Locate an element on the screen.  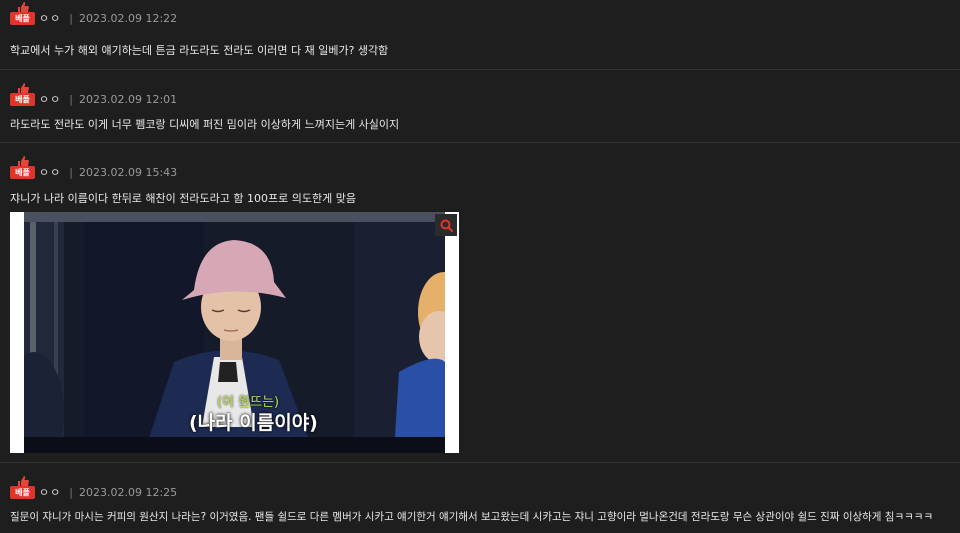
comment-date: 2023.02.09 12:01 is located at coordinates (128, 99).